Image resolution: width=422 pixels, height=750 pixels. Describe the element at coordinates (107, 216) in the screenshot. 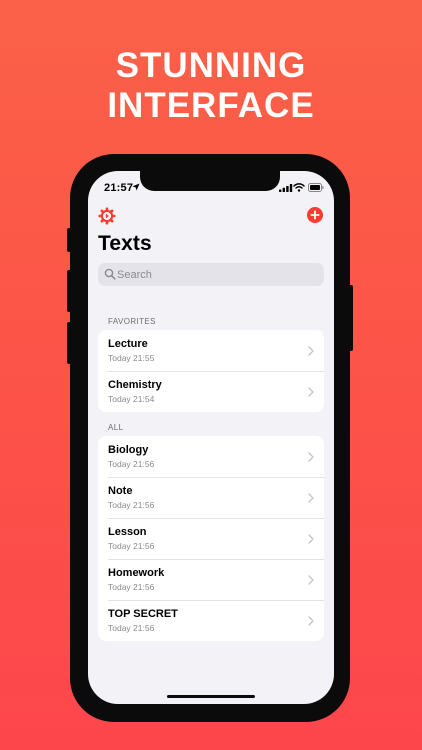

I see `gear-icon` at that location.